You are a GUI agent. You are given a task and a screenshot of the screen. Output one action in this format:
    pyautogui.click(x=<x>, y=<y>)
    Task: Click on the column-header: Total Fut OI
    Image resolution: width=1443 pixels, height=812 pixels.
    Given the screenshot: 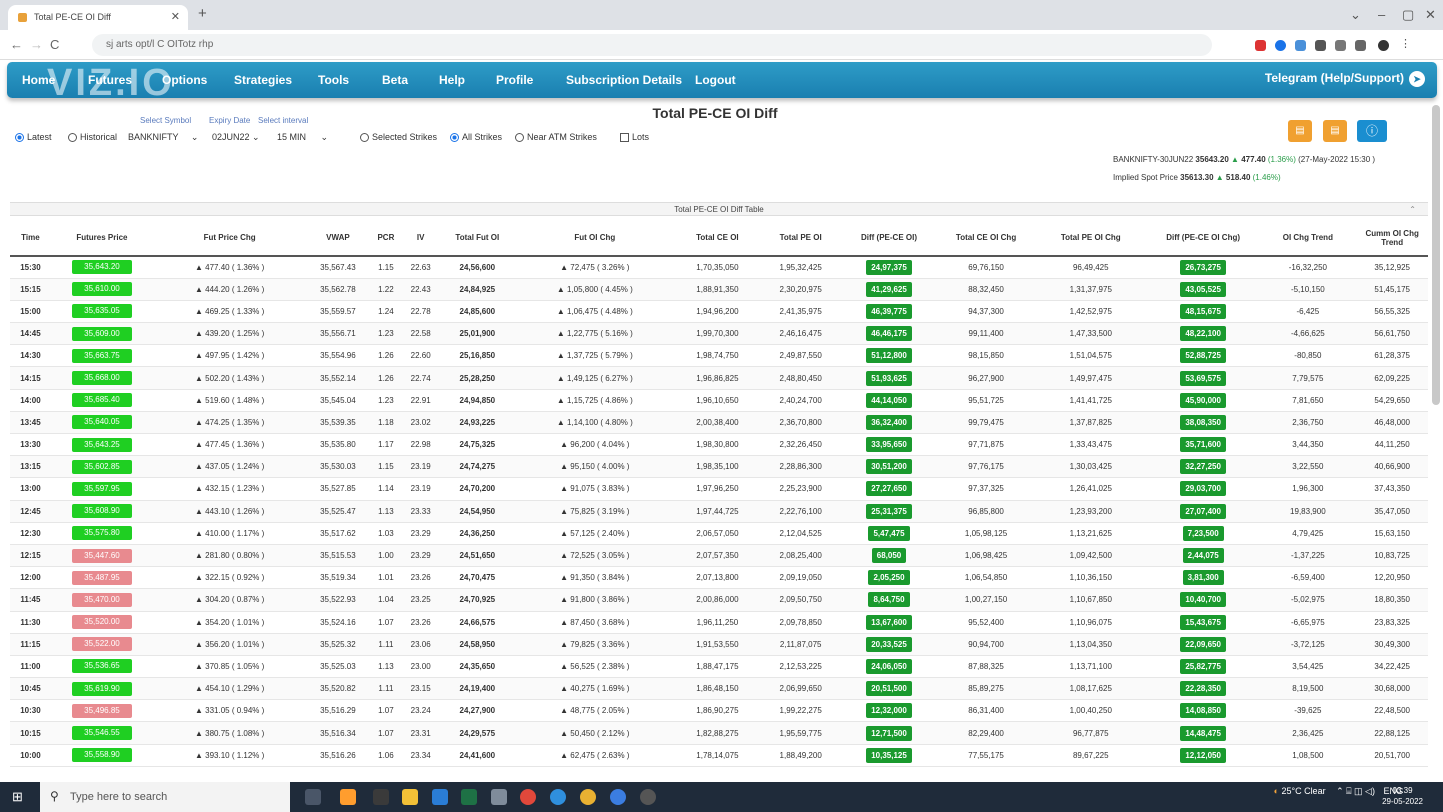 What is the action you would take?
    pyautogui.click(x=477, y=238)
    